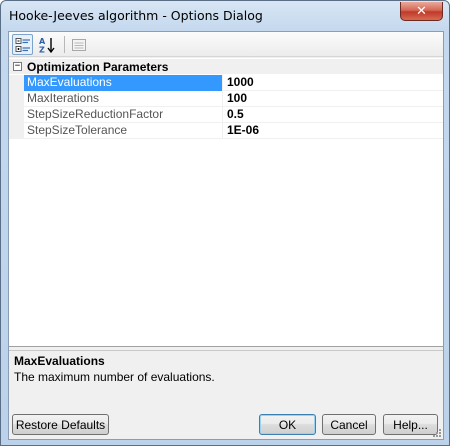 This screenshot has height=446, width=450. What do you see at coordinates (42, 49) in the screenshot?
I see `svg-text: Z` at bounding box center [42, 49].